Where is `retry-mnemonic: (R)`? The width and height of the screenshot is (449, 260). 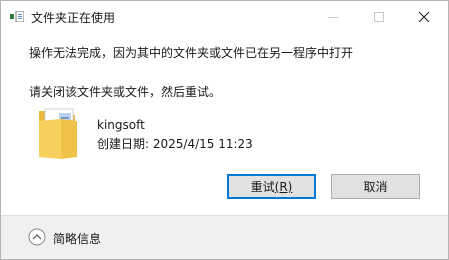
retry-mnemonic: (R) is located at coordinates (283, 186).